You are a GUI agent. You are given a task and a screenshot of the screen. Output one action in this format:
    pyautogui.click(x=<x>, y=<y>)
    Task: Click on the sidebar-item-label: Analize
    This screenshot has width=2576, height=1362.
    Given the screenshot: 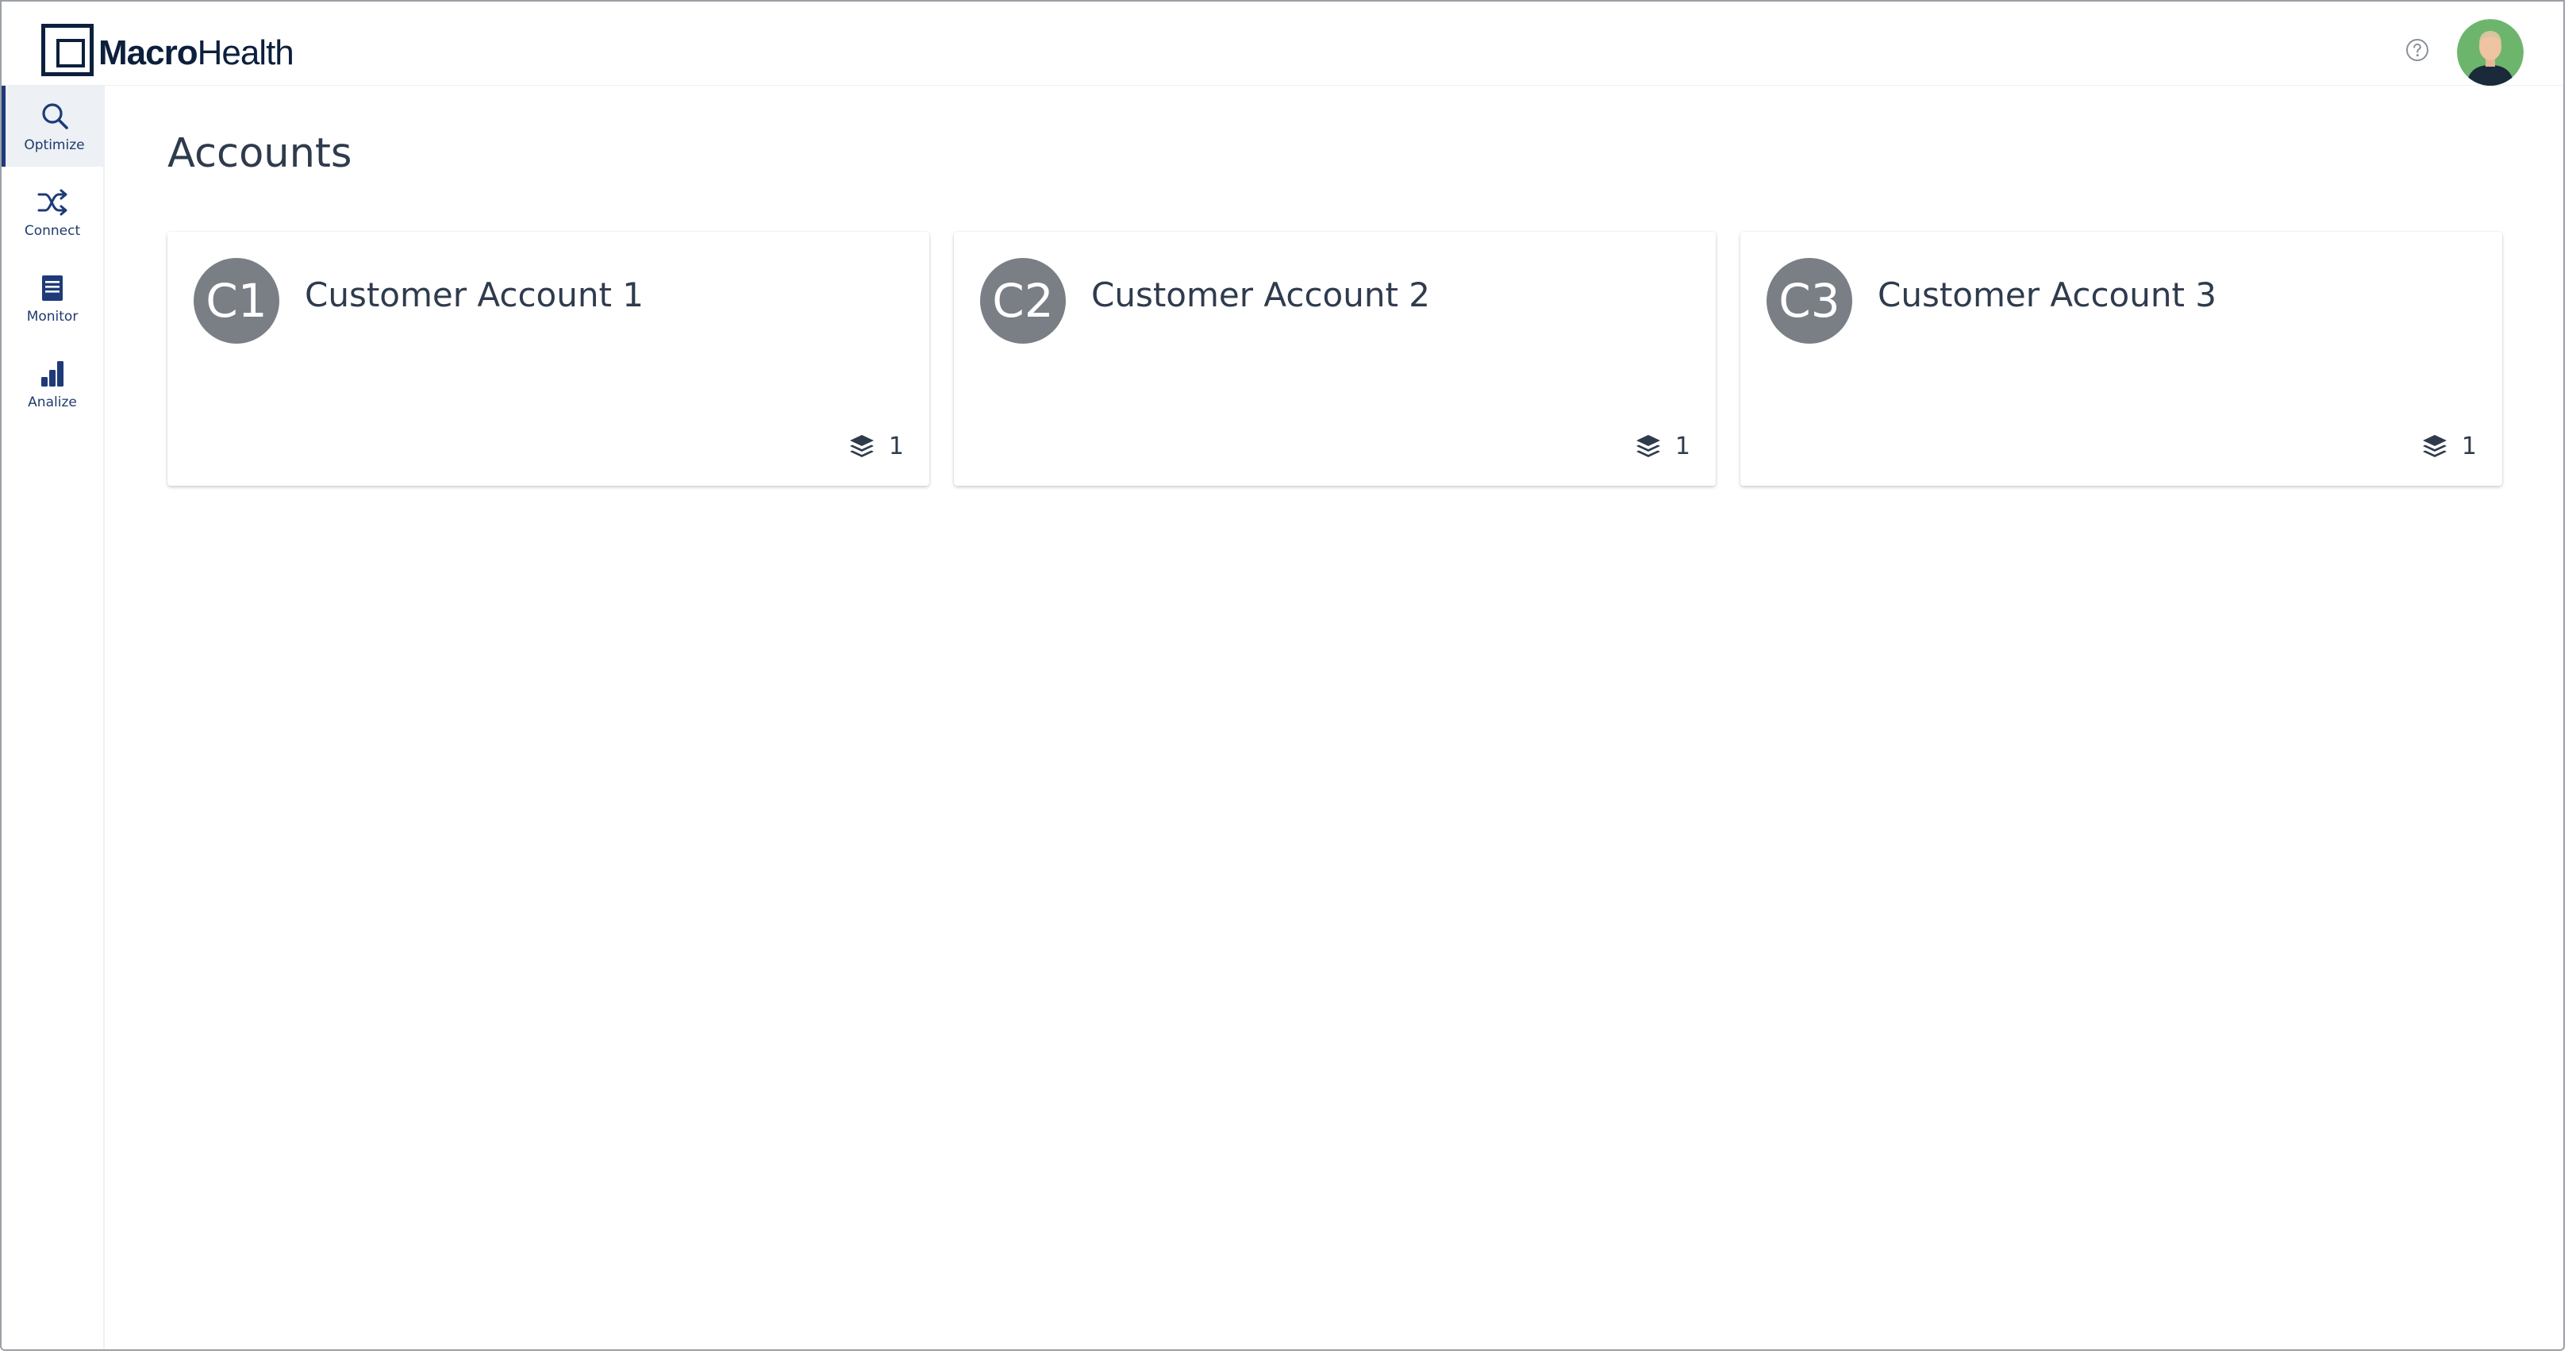 What is the action you would take?
    pyautogui.click(x=52, y=402)
    